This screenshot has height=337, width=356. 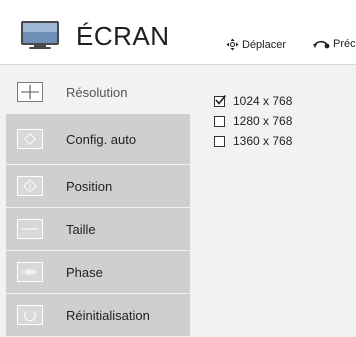 What do you see at coordinates (98, 229) in the screenshot?
I see `sidebar-item-taille: Taille` at bounding box center [98, 229].